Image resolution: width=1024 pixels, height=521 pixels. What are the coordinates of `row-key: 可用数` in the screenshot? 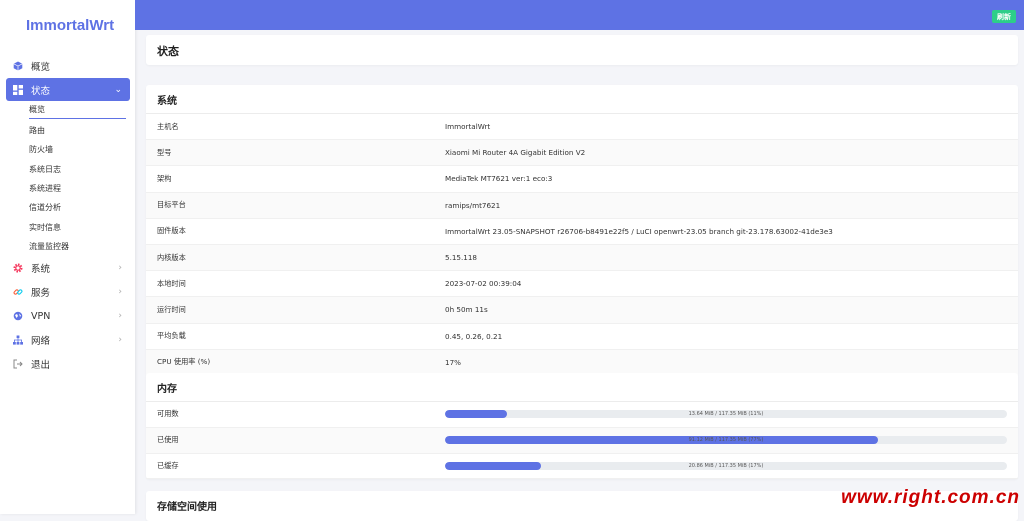 It's located at (168, 414).